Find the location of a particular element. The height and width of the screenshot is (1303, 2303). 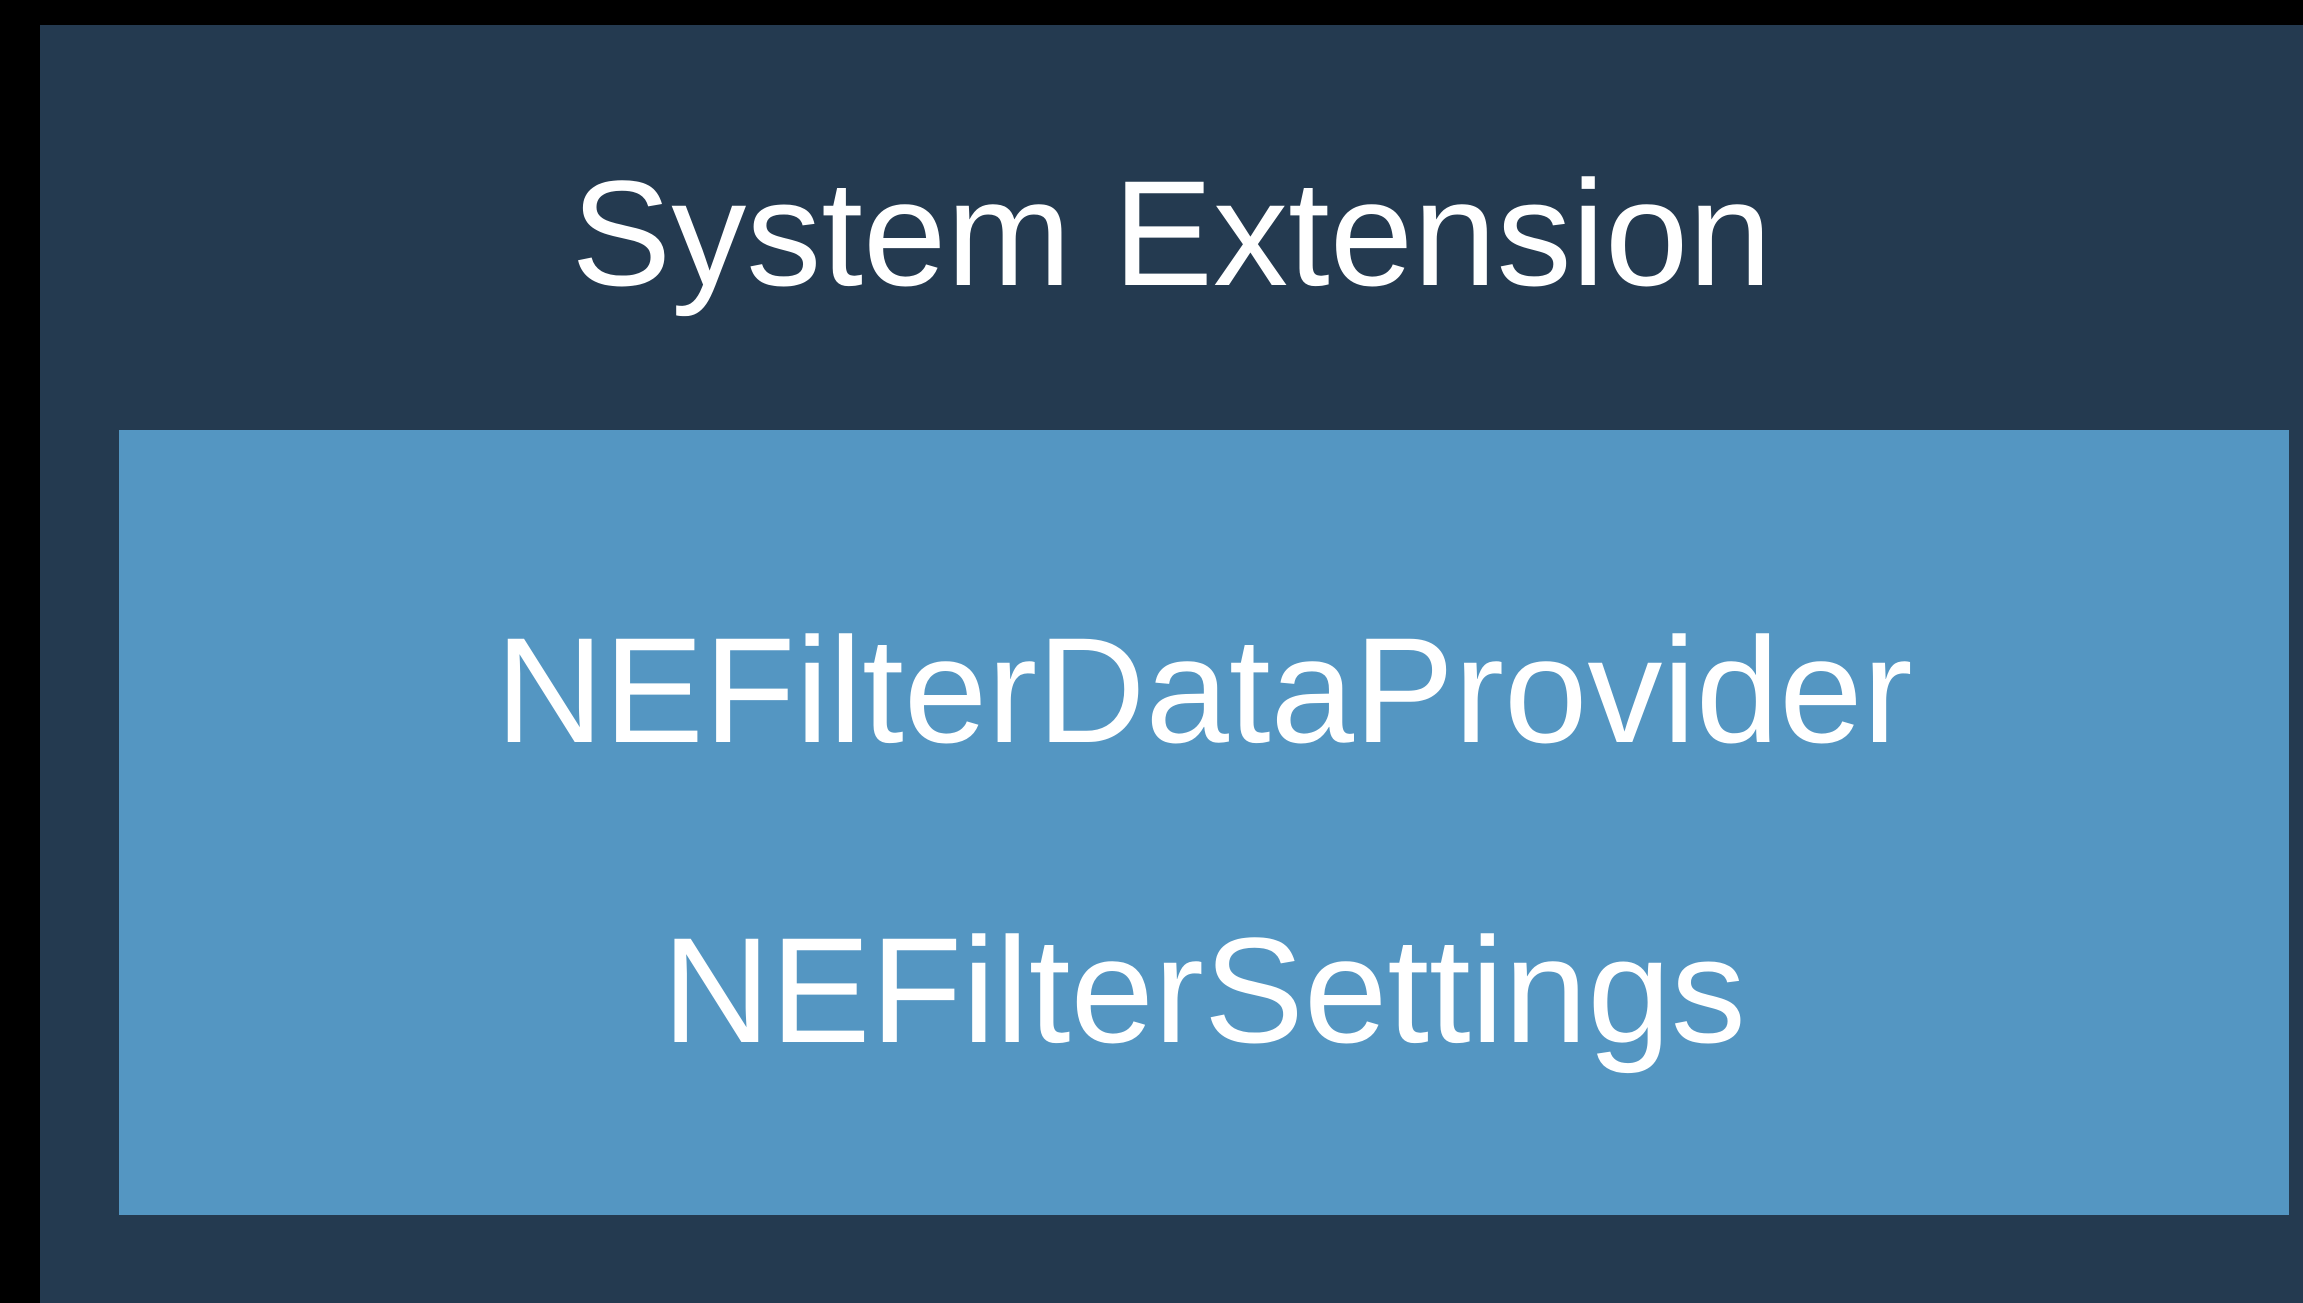

nefilterdataprovider-label: NEFilterDataProvider is located at coordinates (1204, 690).